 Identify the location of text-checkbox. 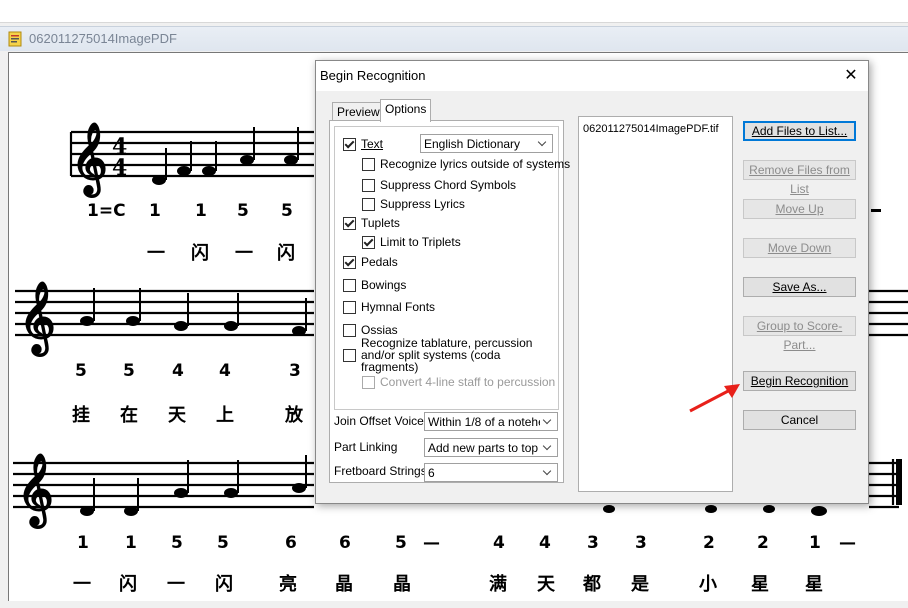
(349, 144).